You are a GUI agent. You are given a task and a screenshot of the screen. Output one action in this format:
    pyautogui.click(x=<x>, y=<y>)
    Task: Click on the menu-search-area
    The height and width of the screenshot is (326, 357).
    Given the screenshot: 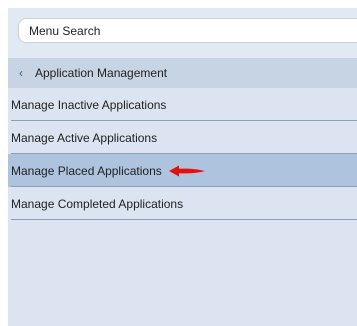 What is the action you would take?
    pyautogui.click(x=182, y=33)
    